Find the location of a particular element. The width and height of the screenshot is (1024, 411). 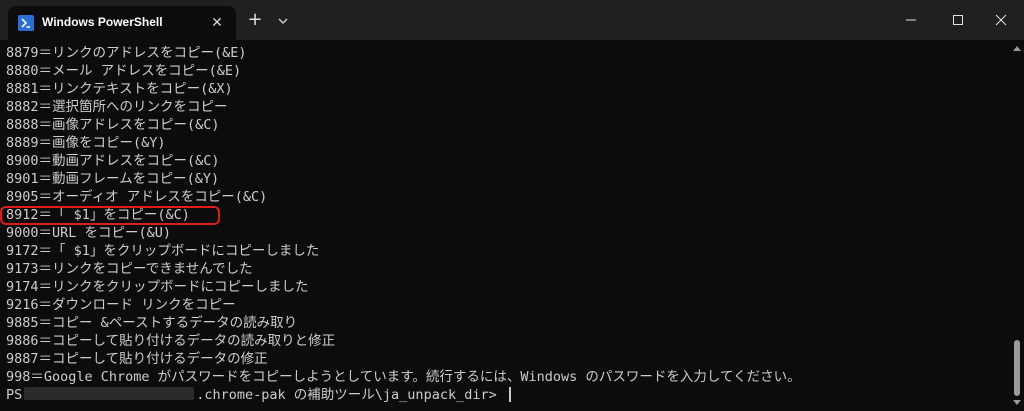

terminal-line: 9000＝URL をコピー(&U) is located at coordinates (89, 233).